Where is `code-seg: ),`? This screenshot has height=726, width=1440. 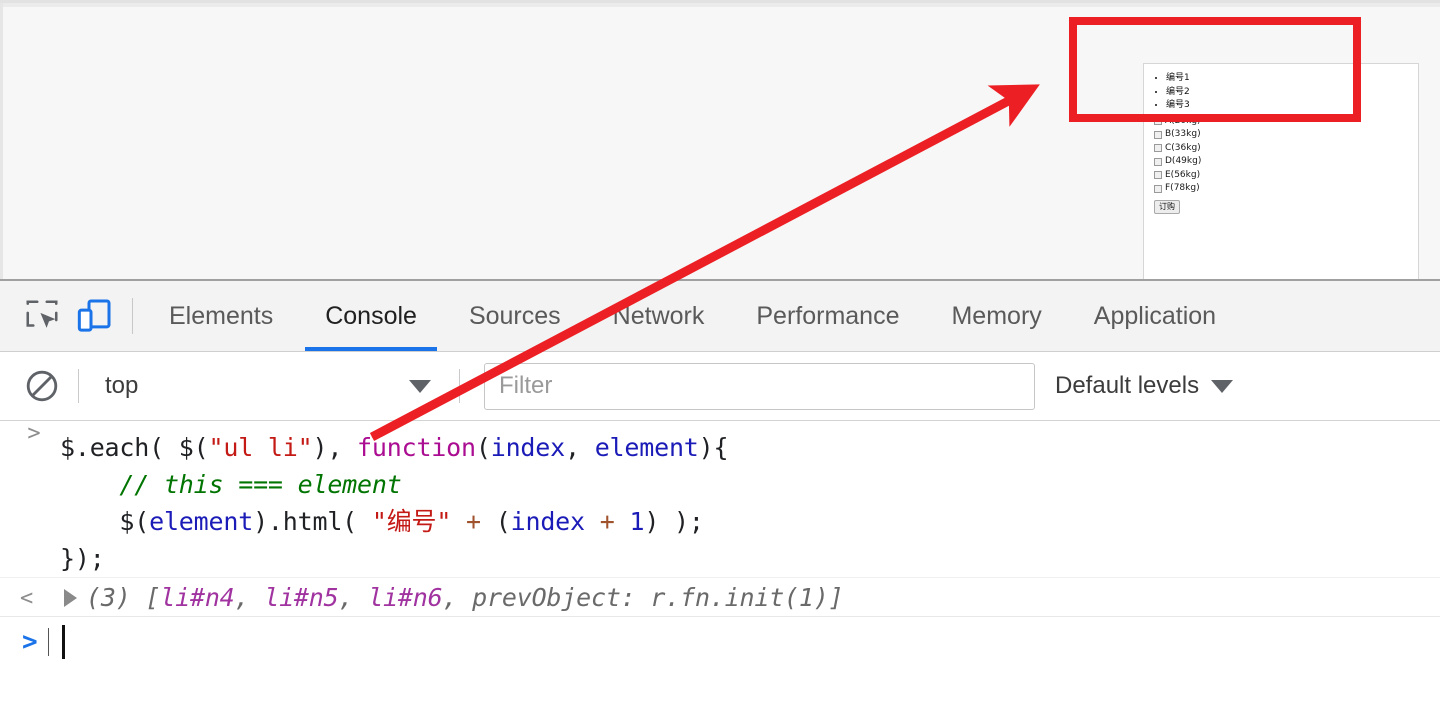 code-seg: ), is located at coordinates (335, 447).